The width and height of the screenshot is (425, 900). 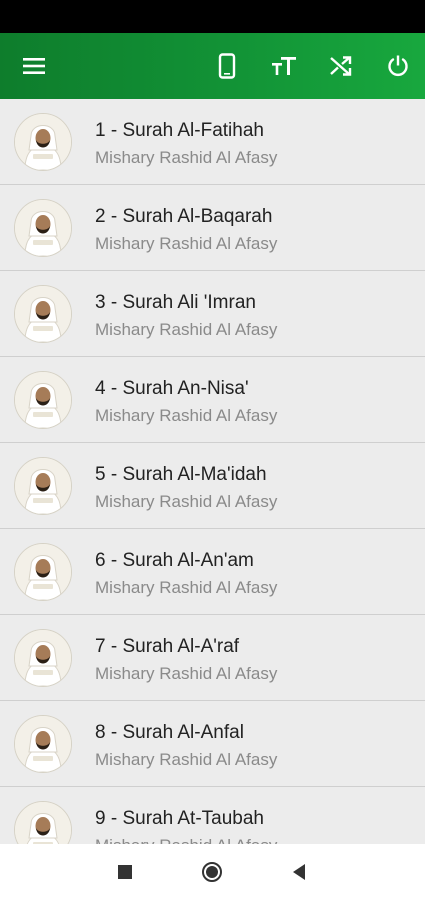 What do you see at coordinates (34, 66) in the screenshot?
I see `menu-icon` at bounding box center [34, 66].